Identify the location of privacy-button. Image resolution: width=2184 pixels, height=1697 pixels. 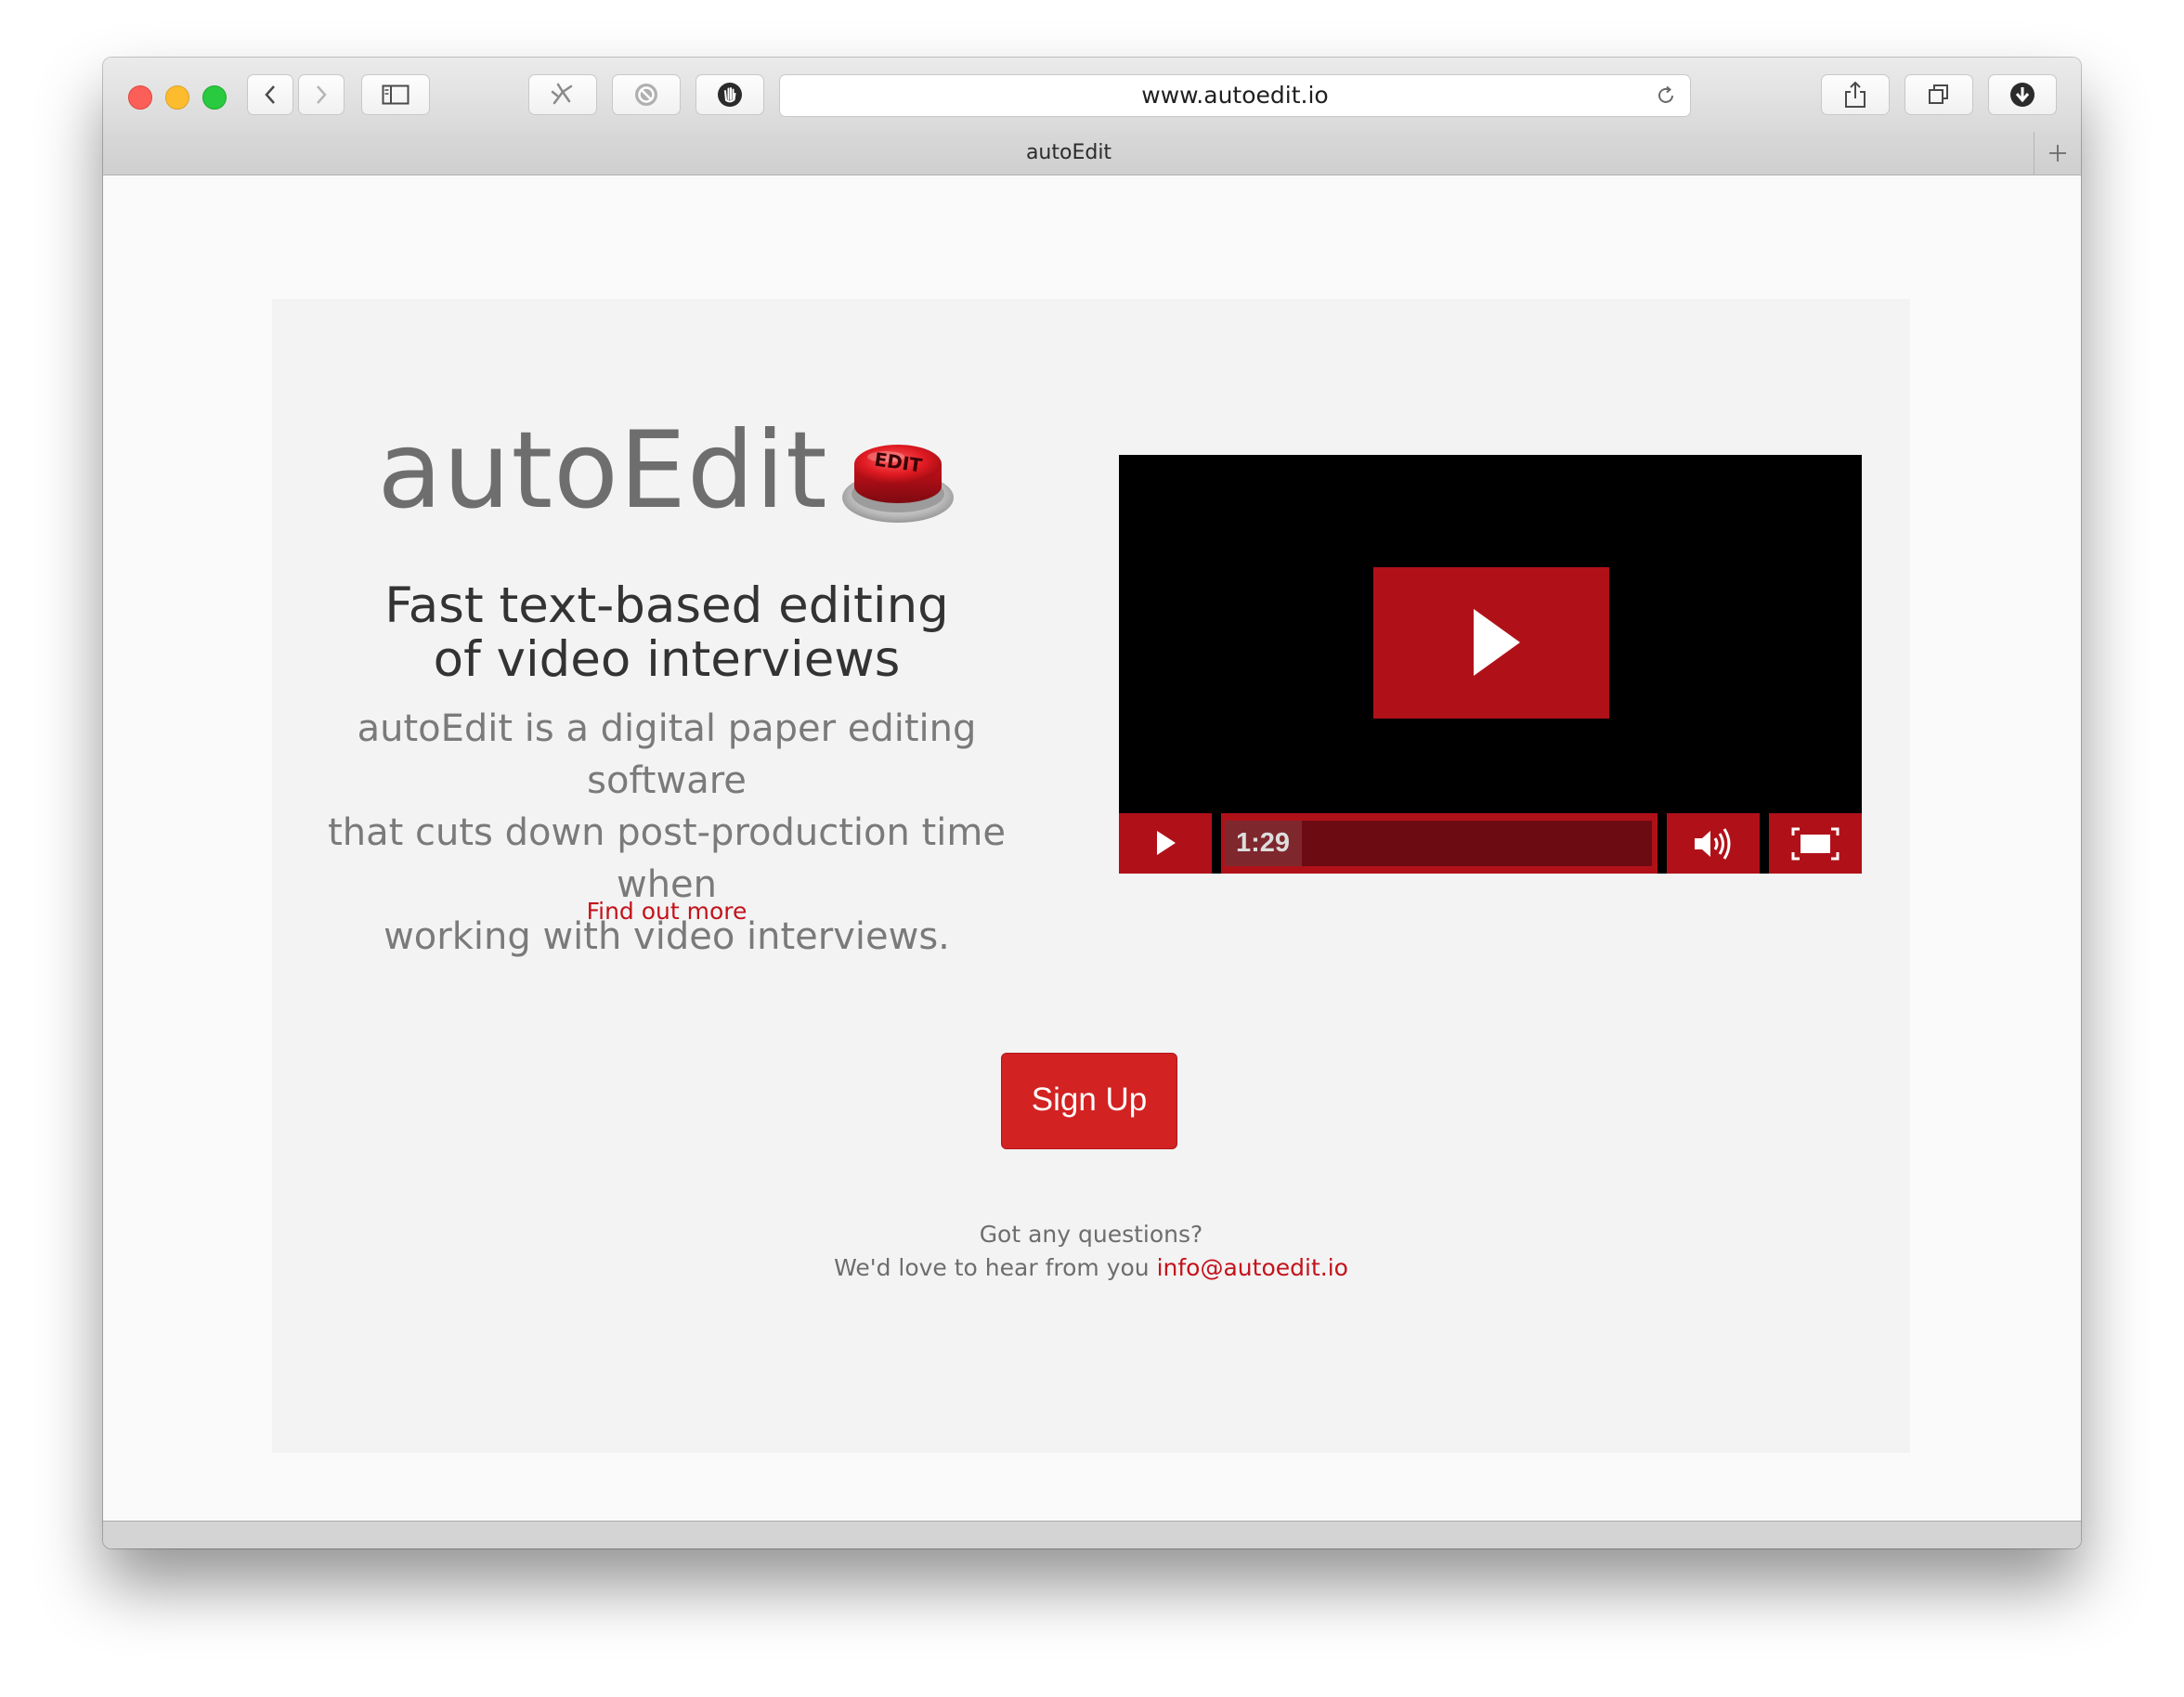
(730, 94).